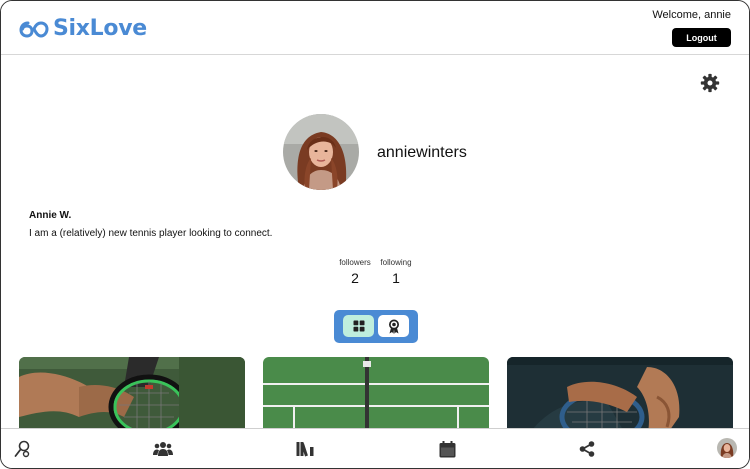 Image resolution: width=750 pixels, height=469 pixels. What do you see at coordinates (50, 215) in the screenshot?
I see `full-name: Annie W.` at bounding box center [50, 215].